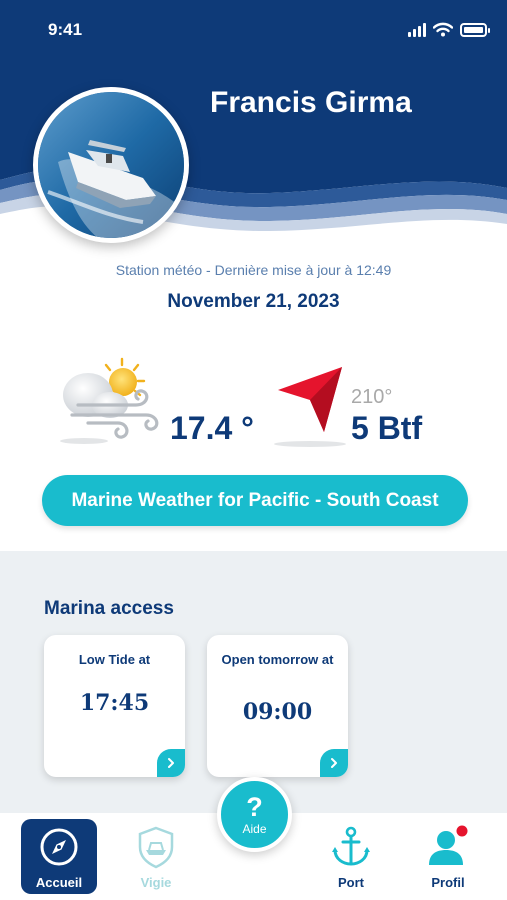  Describe the element at coordinates (417, 29) in the screenshot. I see `signal-icon` at that location.